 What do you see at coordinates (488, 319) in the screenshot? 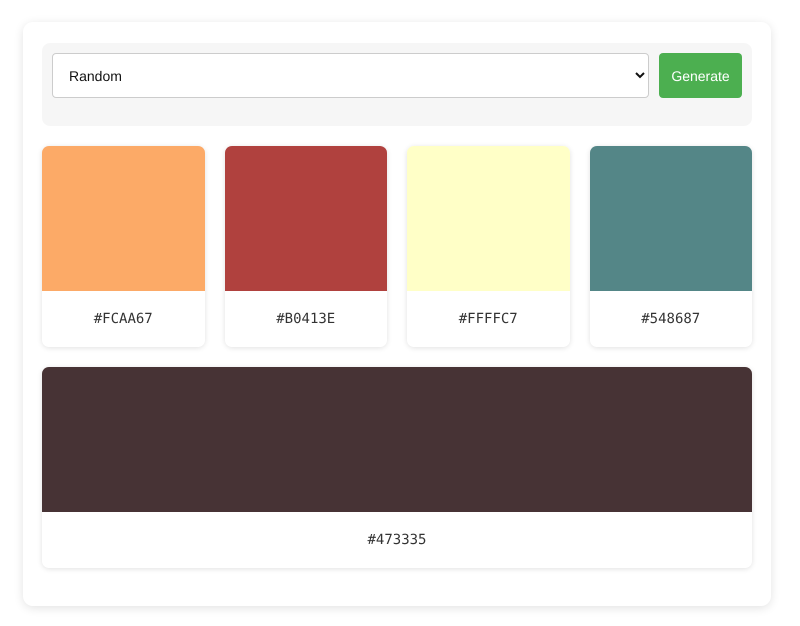
I see `hex-code: #FFFFC7` at bounding box center [488, 319].